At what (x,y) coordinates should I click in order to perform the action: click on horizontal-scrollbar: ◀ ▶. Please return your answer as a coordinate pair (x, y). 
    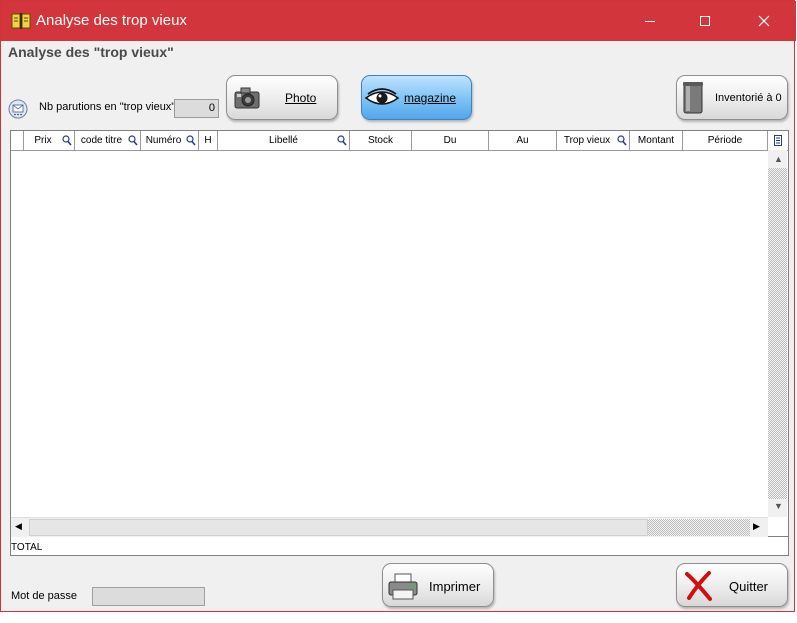
    Looking at the image, I should click on (389, 527).